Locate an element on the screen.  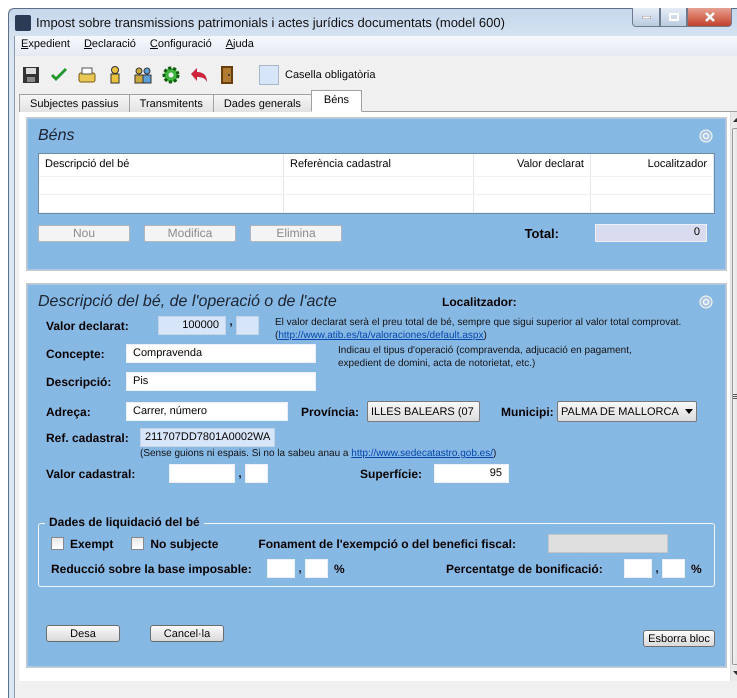
field-label: Localitzador: is located at coordinates (480, 302).